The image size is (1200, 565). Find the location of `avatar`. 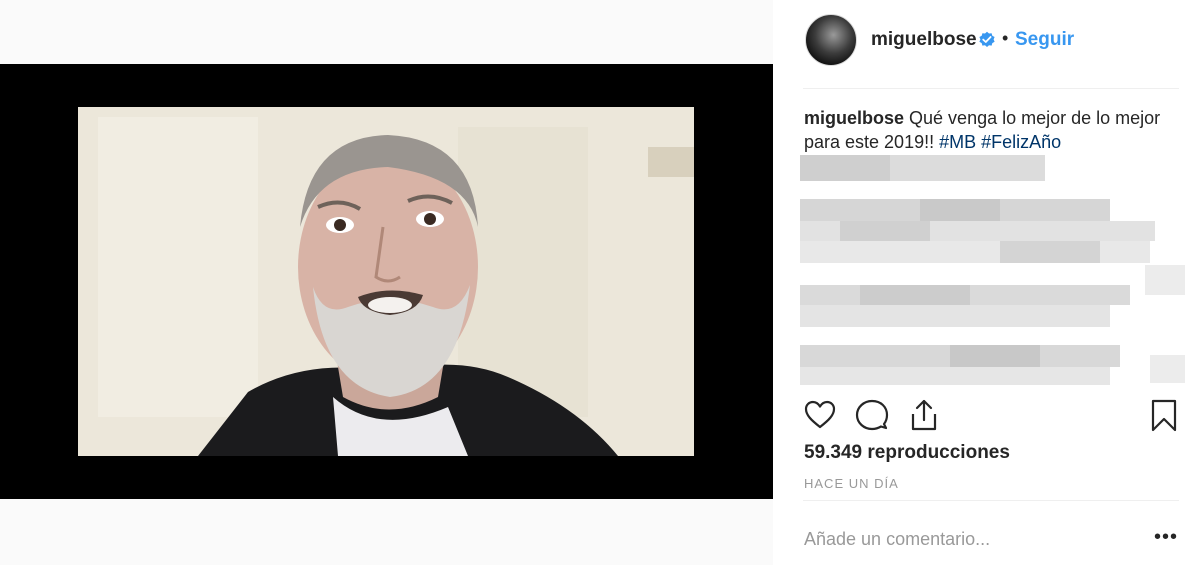

avatar is located at coordinates (831, 40).